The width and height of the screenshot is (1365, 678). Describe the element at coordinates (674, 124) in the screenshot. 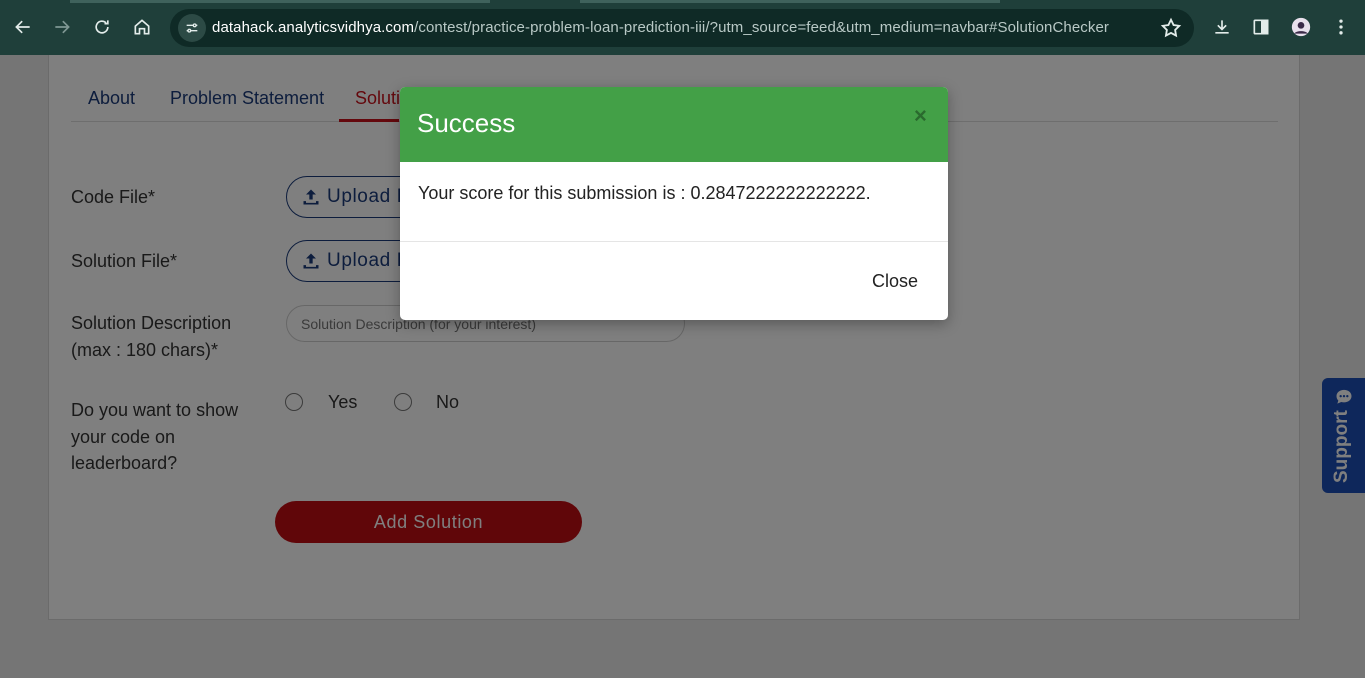

I see `modal-header: Success ×` at that location.